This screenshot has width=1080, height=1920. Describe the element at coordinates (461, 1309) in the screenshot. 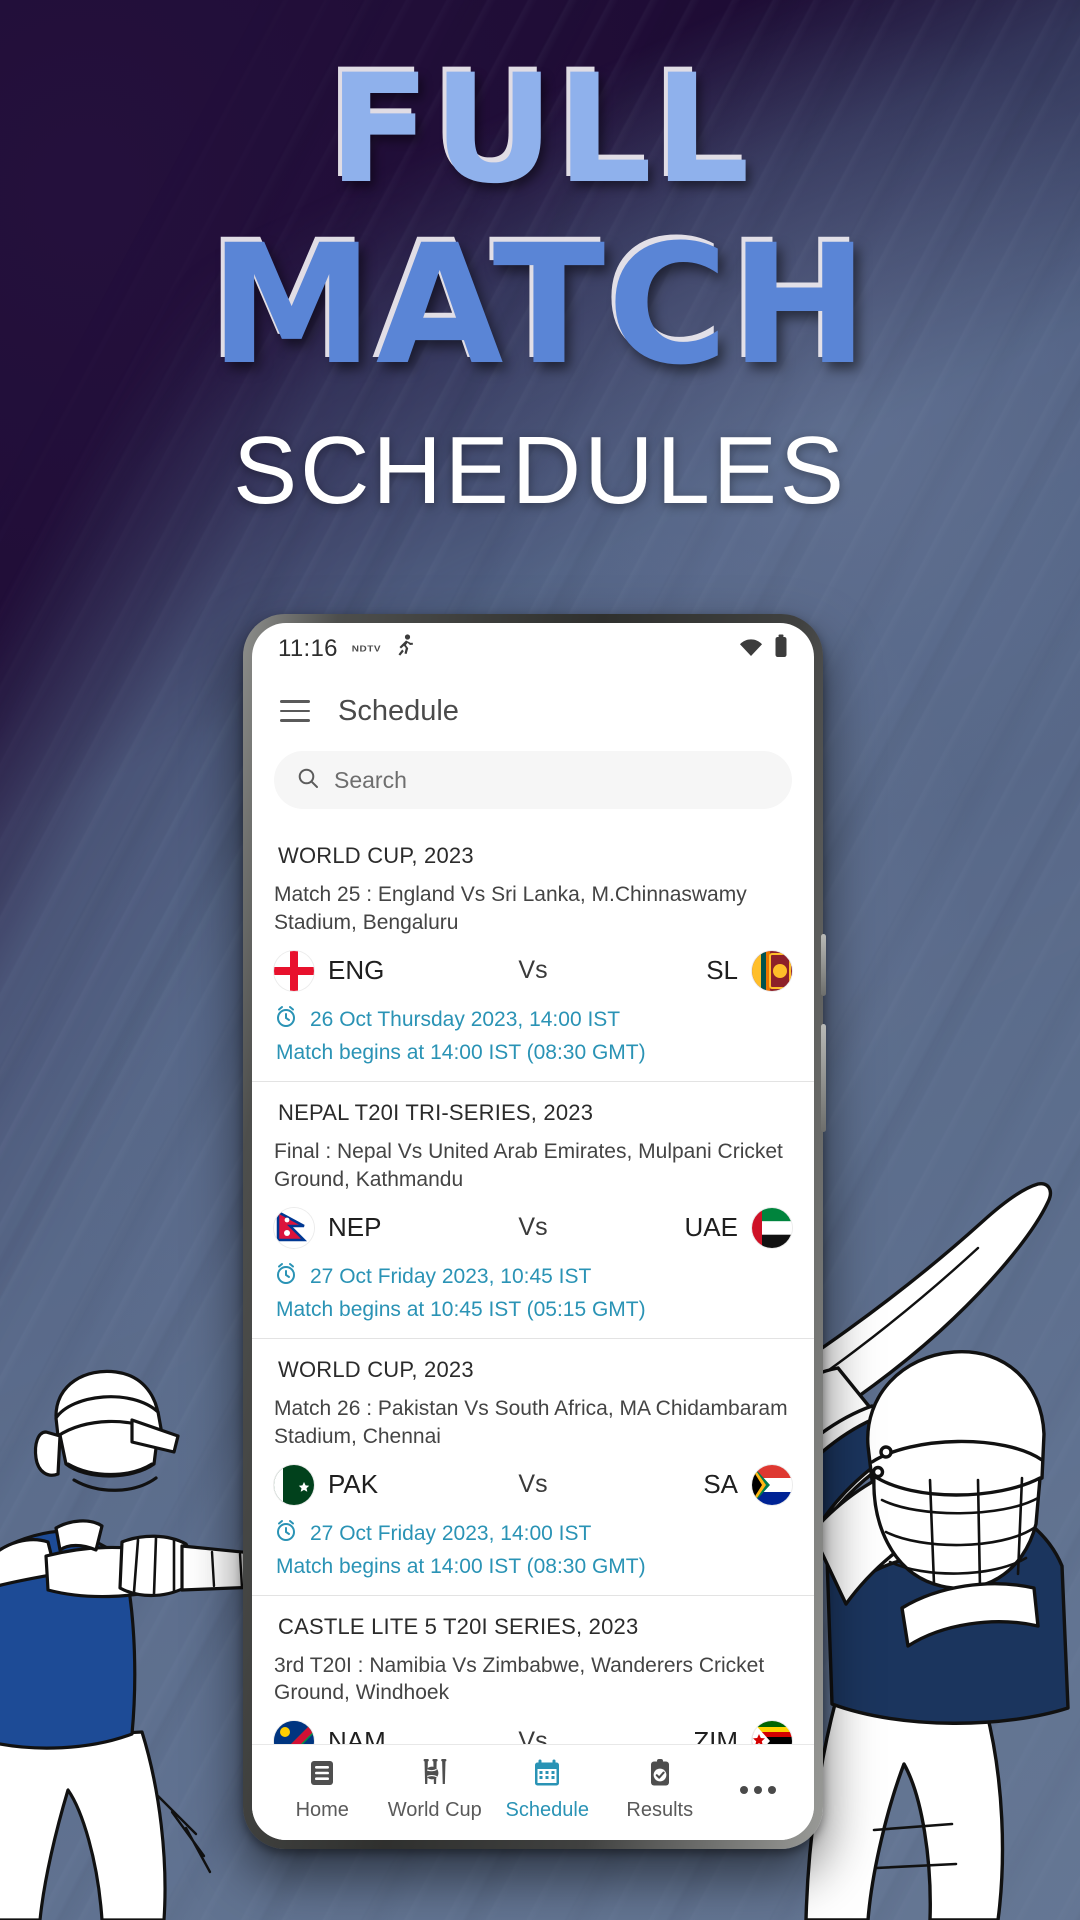

I see `match-begins-text: Match begins at 10:45 IST (05:15 GMT)` at that location.